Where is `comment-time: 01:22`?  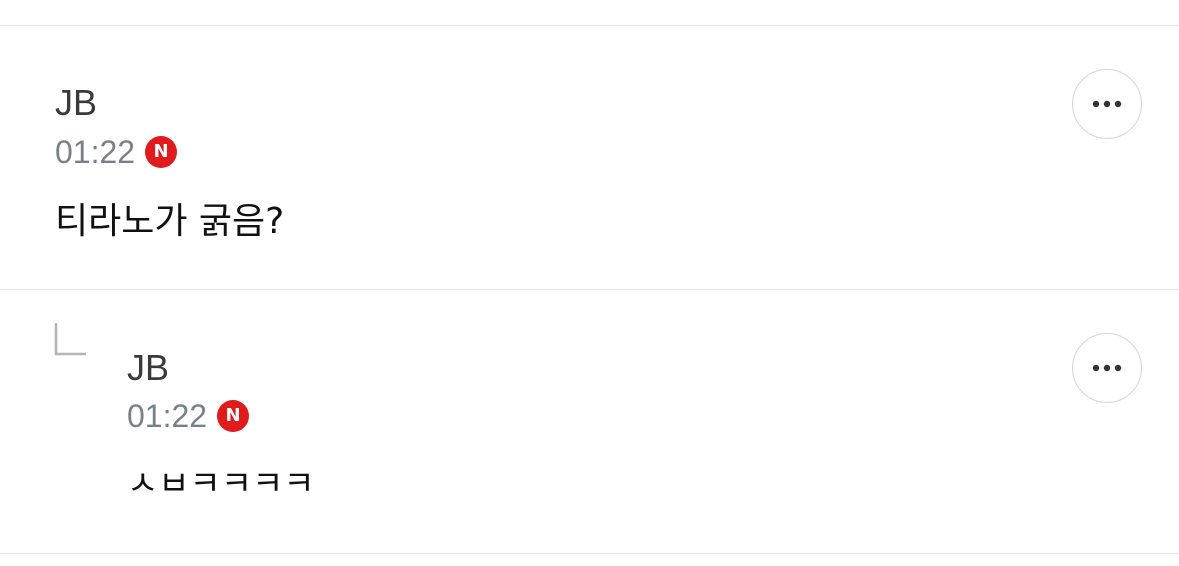
comment-time: 01:22 is located at coordinates (95, 152).